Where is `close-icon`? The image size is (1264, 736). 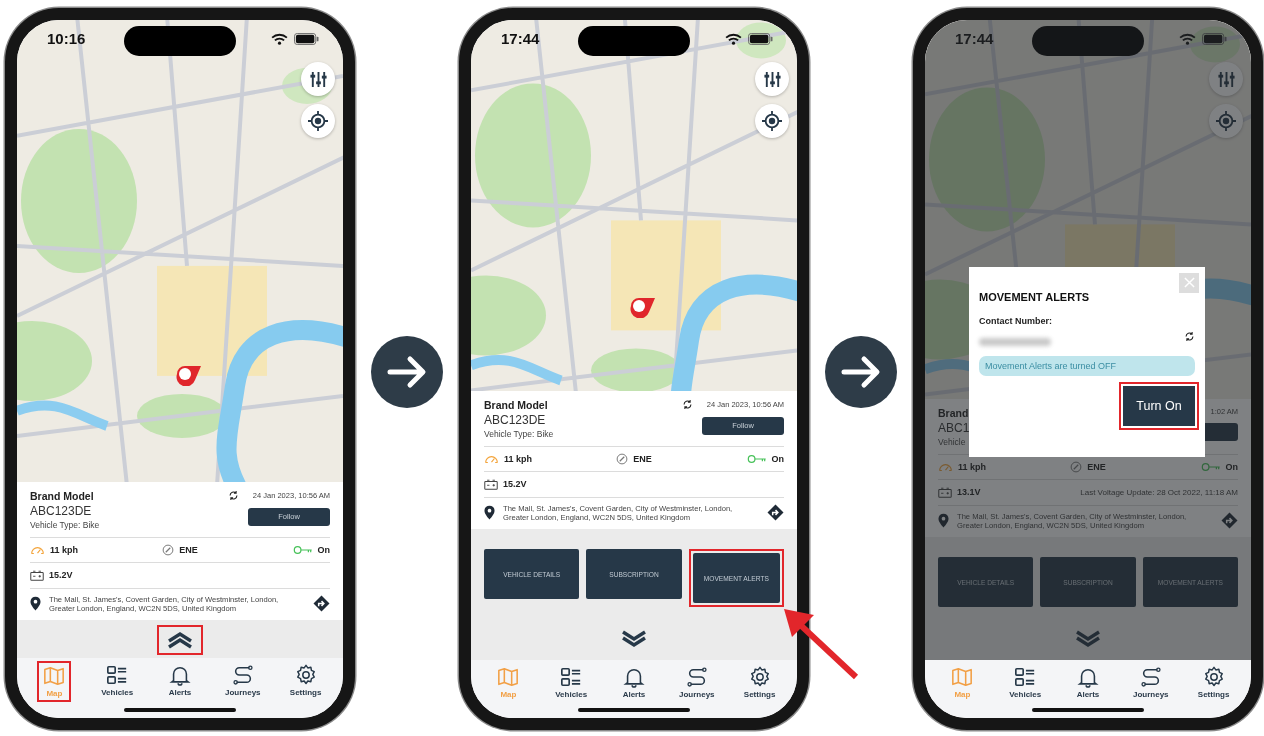 close-icon is located at coordinates (1189, 283).